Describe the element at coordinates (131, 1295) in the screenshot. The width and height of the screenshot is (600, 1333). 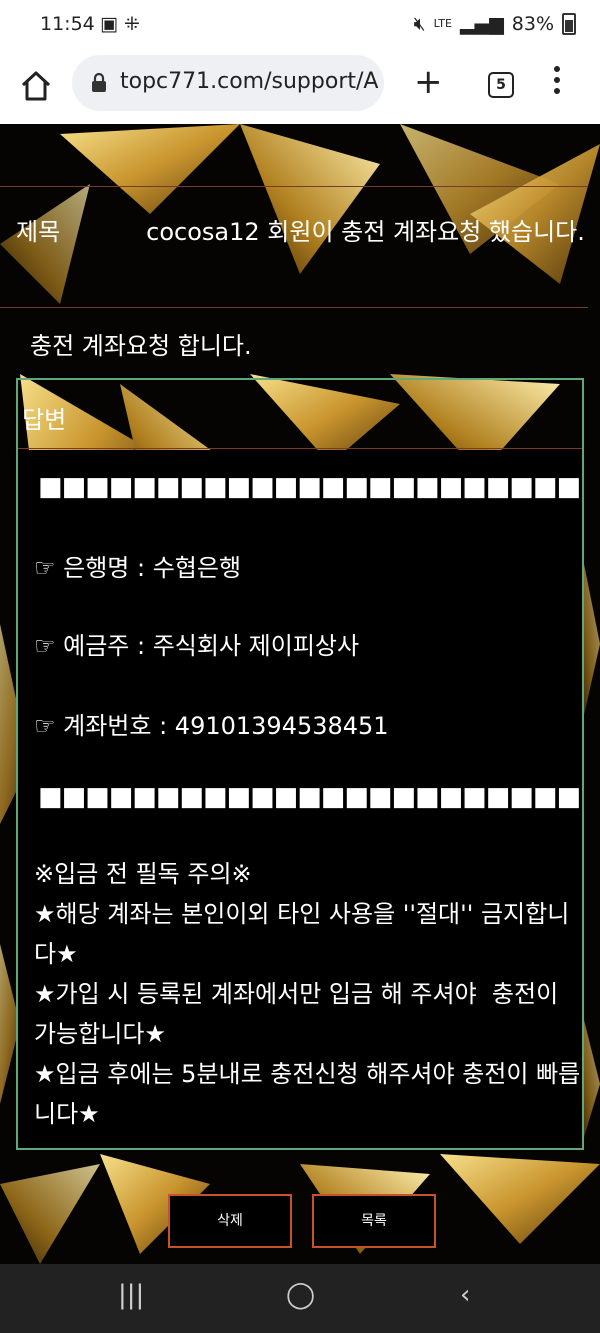
I see `recent-apps-icon: |||` at that location.